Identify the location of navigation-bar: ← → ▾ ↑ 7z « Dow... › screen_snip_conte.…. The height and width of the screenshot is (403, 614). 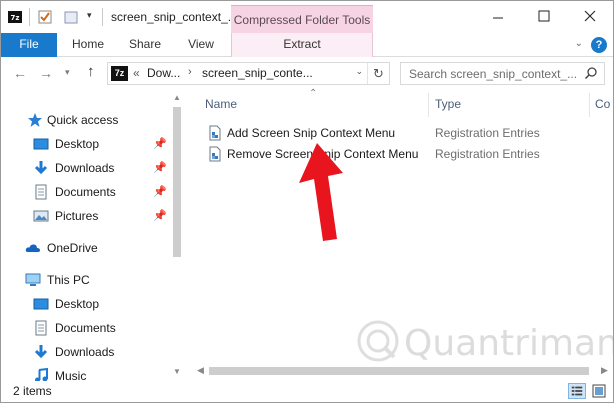
(307, 74).